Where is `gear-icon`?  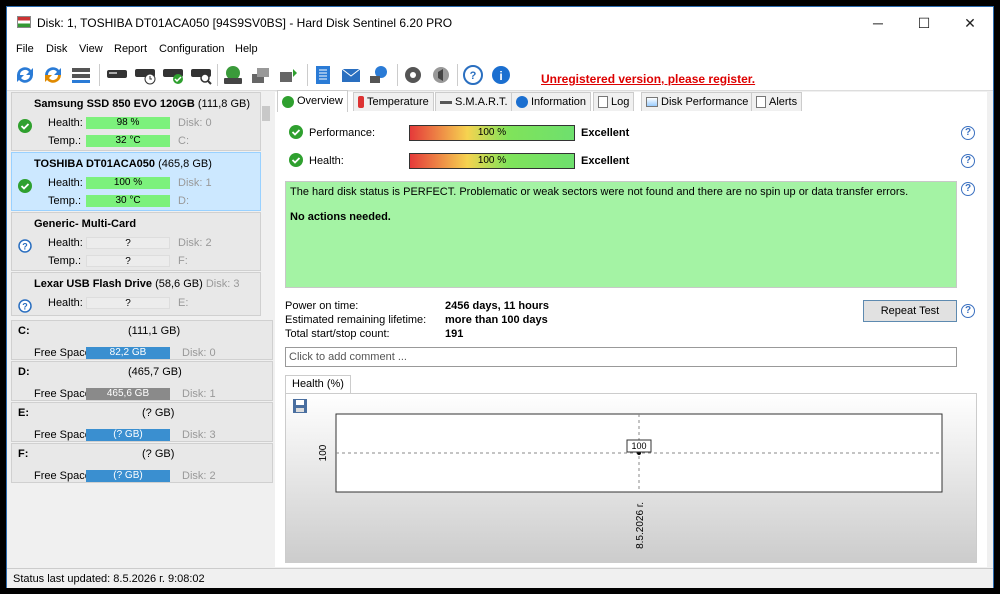 gear-icon is located at coordinates (413, 75).